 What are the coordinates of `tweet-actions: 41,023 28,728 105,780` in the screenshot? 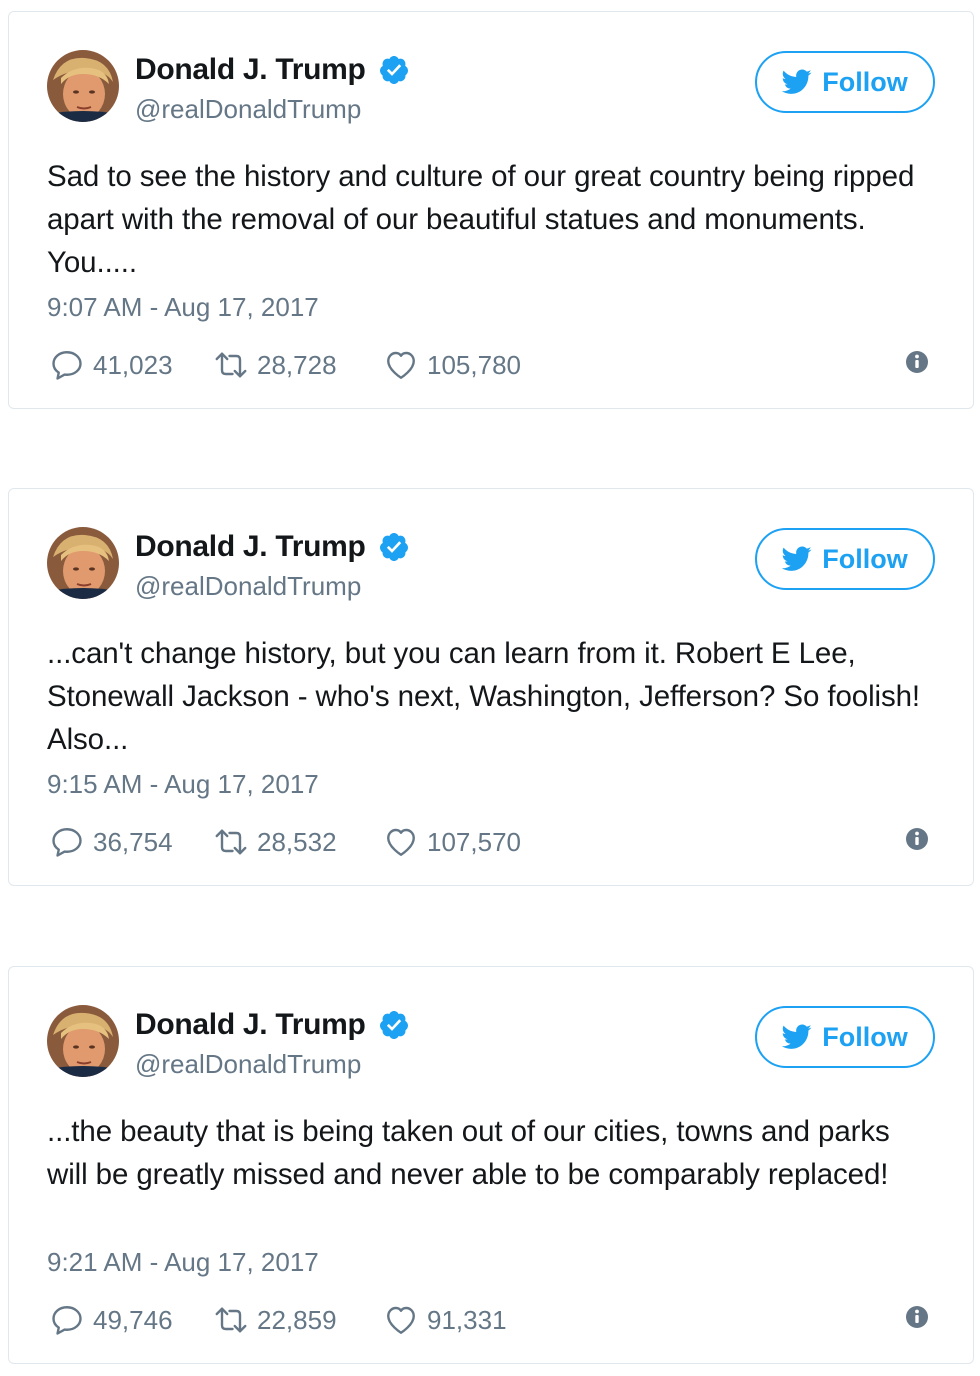 It's located at (285, 365).